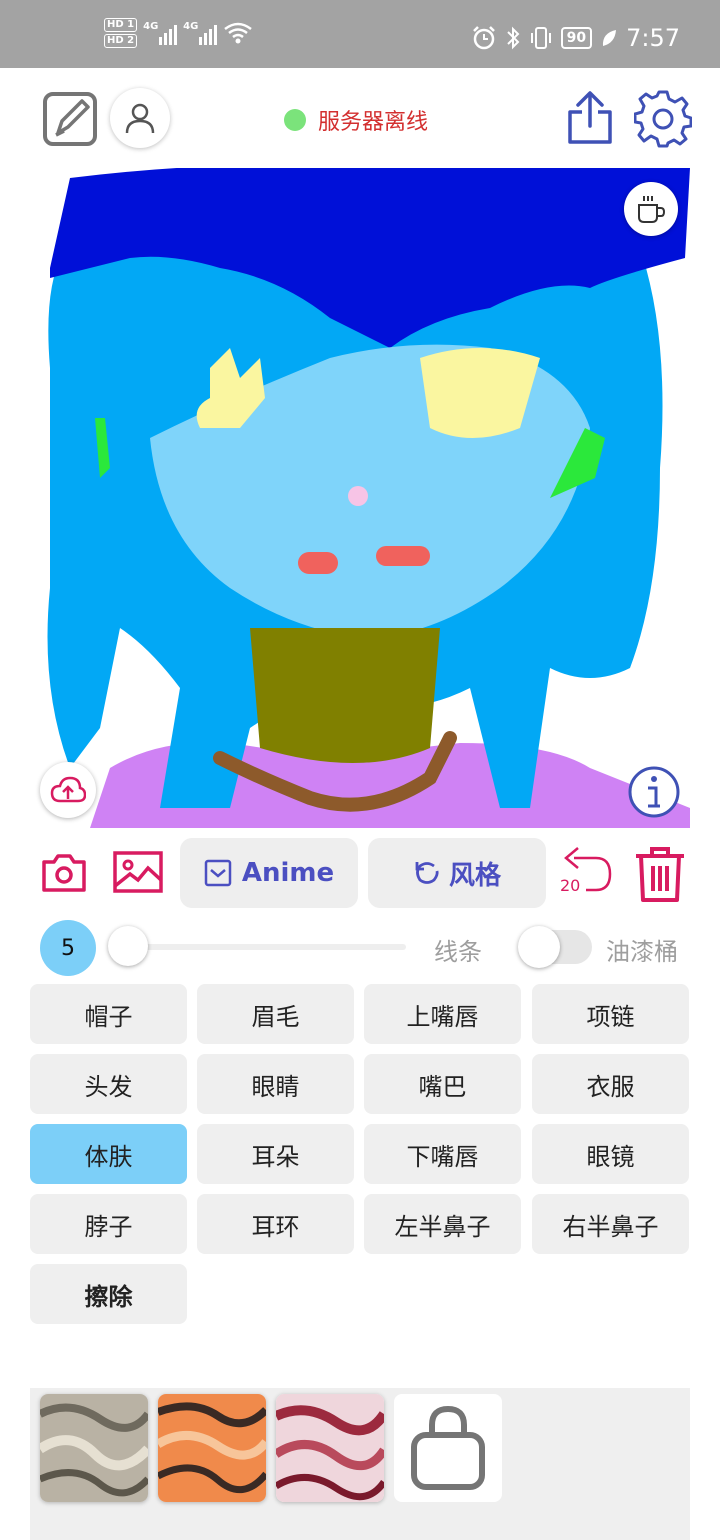 Image resolution: width=720 pixels, height=1540 pixels. I want to click on brush-controls: 5 线条 油漆桶, so click(360, 948).